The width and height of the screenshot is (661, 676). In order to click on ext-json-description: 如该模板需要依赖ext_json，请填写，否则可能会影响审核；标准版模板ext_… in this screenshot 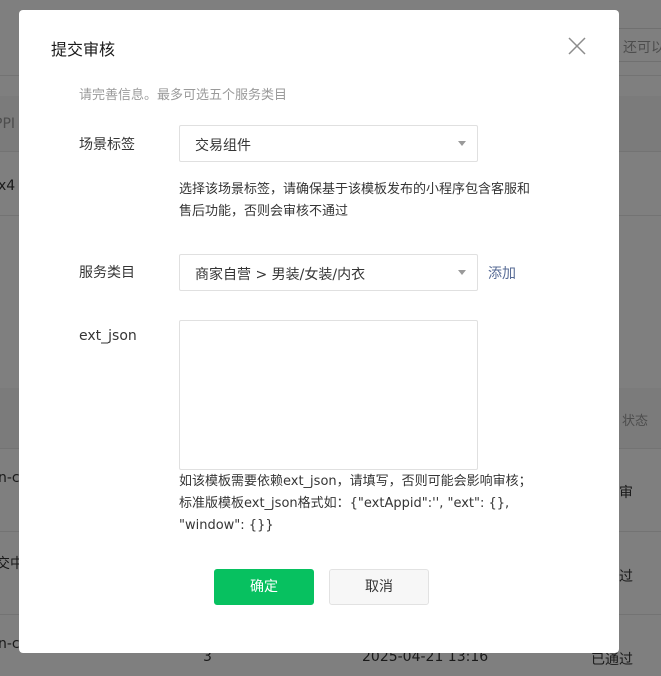, I will do `click(355, 503)`.